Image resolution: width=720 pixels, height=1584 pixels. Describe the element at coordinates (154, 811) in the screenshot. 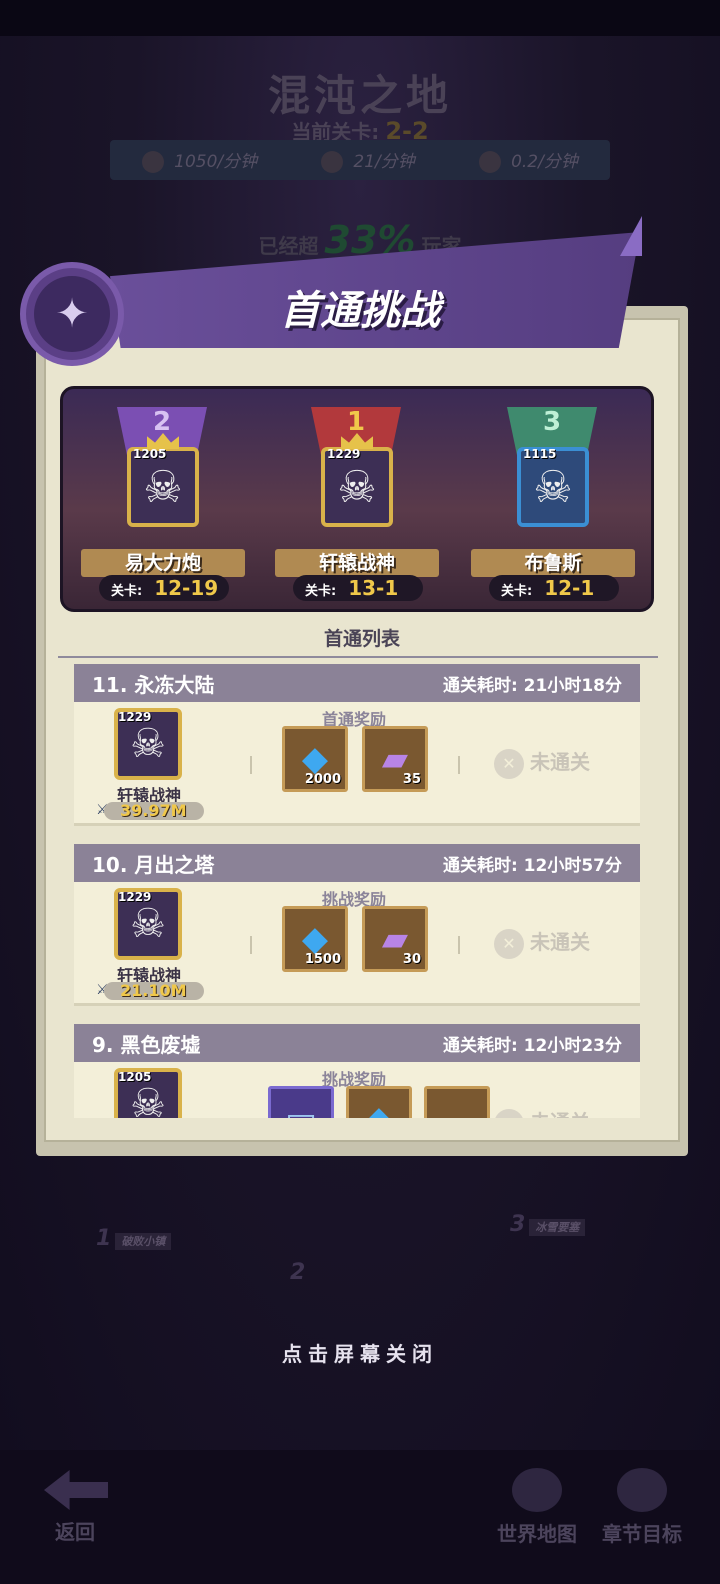

I see `player-power: 39.97M` at that location.